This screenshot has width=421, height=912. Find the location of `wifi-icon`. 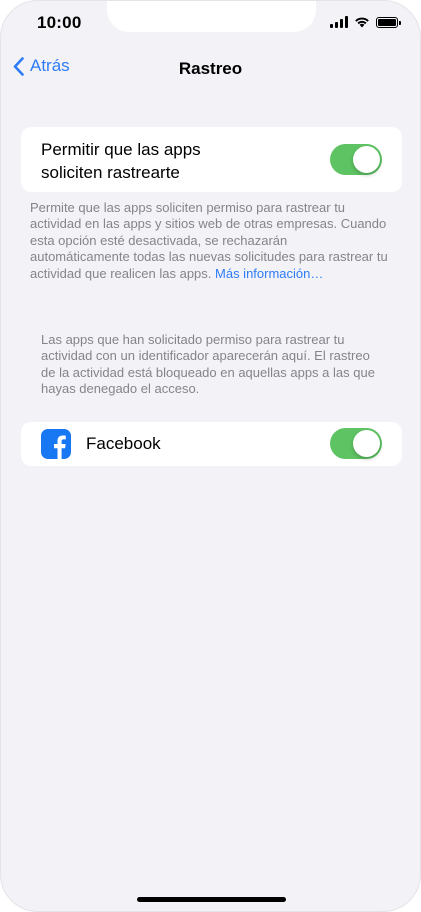

wifi-icon is located at coordinates (362, 22).